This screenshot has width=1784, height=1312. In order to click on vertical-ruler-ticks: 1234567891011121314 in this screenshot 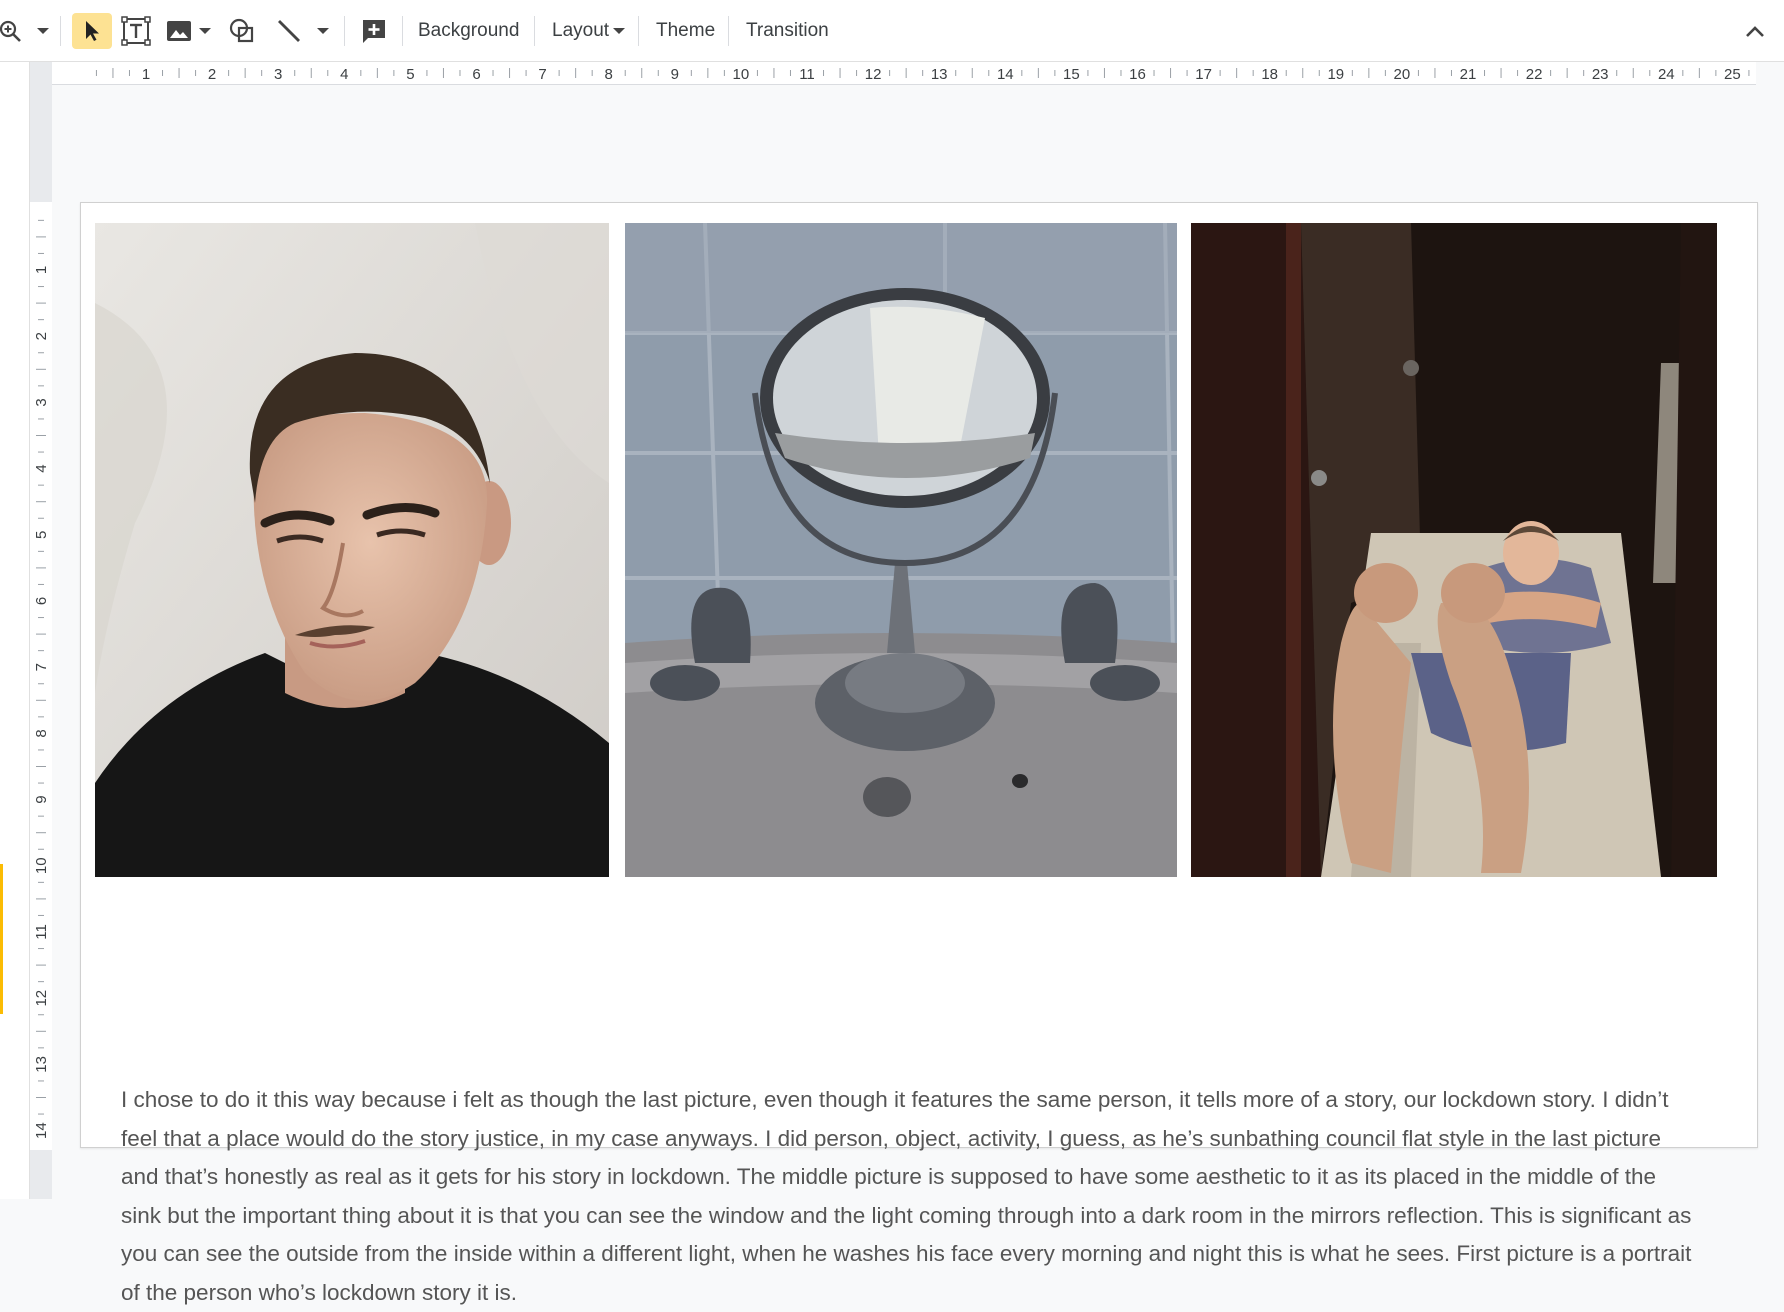, I will do `click(41, 679)`.